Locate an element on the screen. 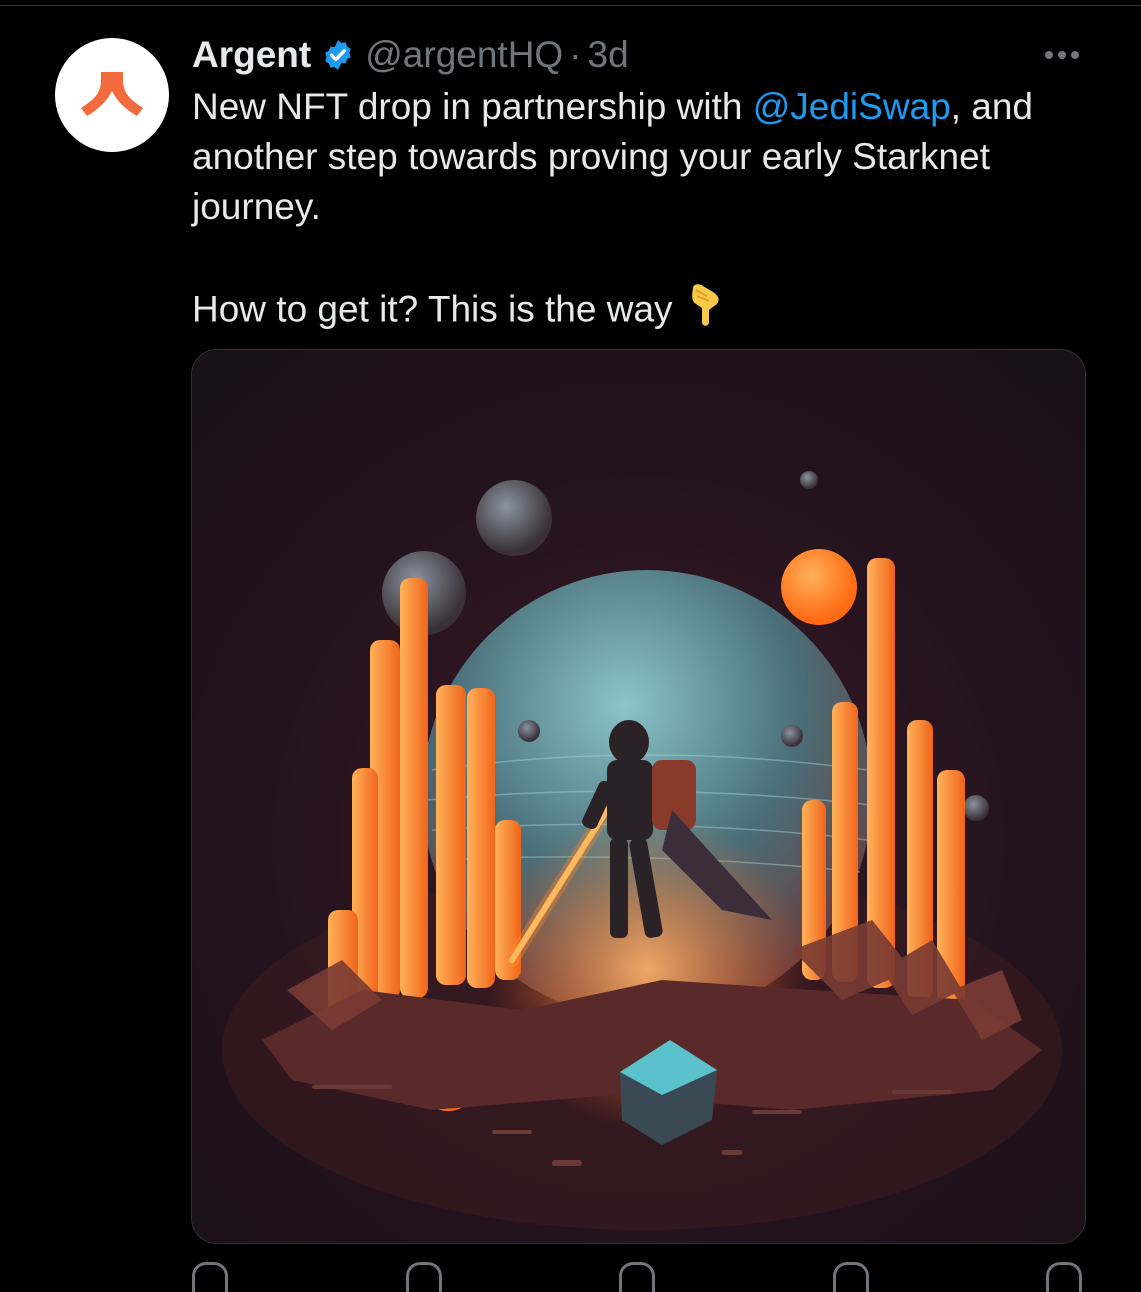  share-button is located at coordinates (1064, 1277).